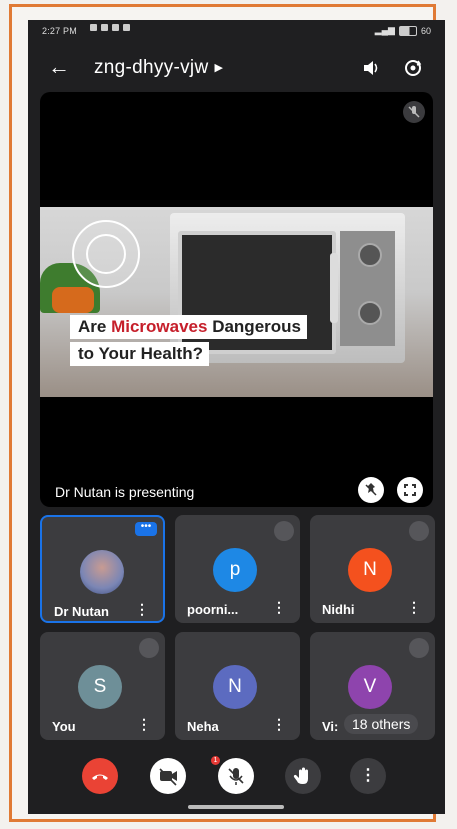 The height and width of the screenshot is (829, 457). Describe the element at coordinates (384, 30) in the screenshot. I see `signal-icon: ▂▄▆` at that location.